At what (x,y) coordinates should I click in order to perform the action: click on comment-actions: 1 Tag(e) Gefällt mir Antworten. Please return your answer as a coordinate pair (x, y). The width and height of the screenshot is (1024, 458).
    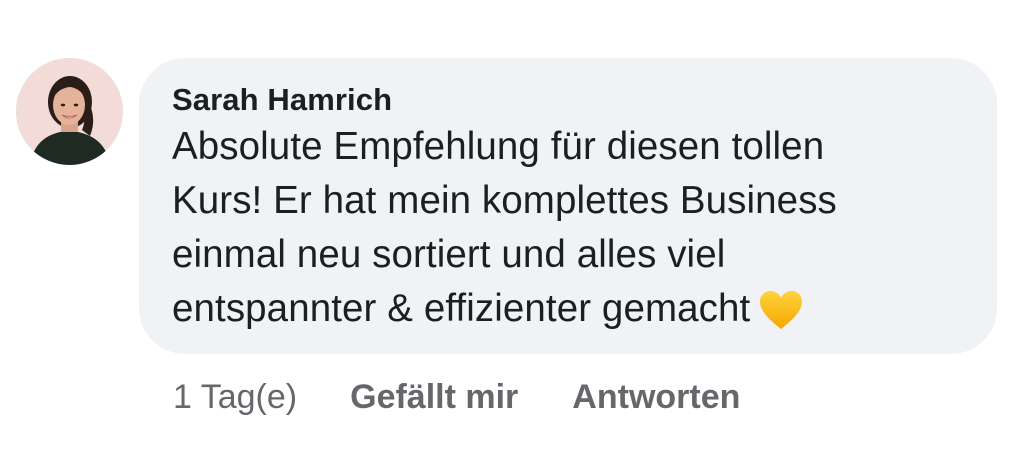
    Looking at the image, I should click on (456, 397).